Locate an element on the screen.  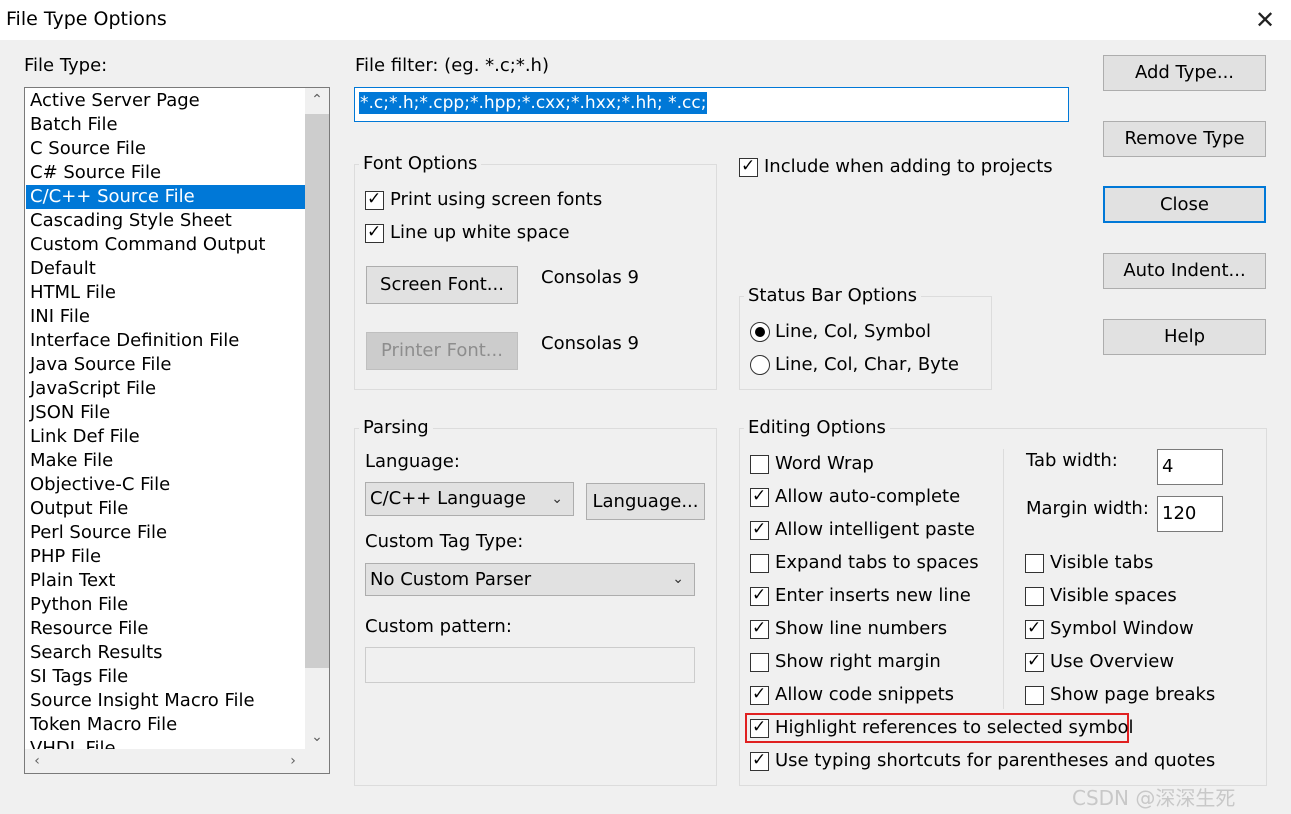
print-screen-fonts-label: Print using screen fonts is located at coordinates (496, 199).